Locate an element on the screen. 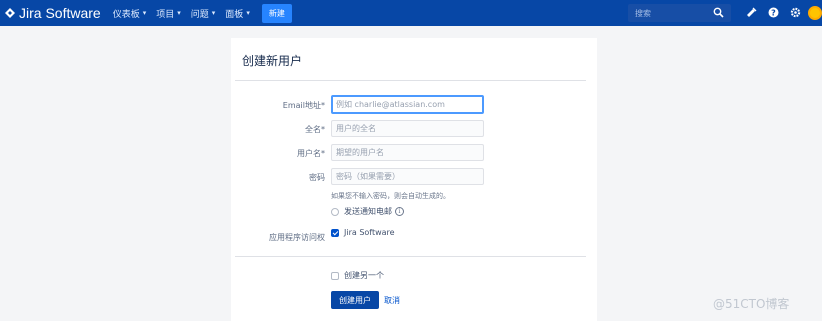 The image size is (822, 321). create-user-button: 创建用户 is located at coordinates (355, 300).